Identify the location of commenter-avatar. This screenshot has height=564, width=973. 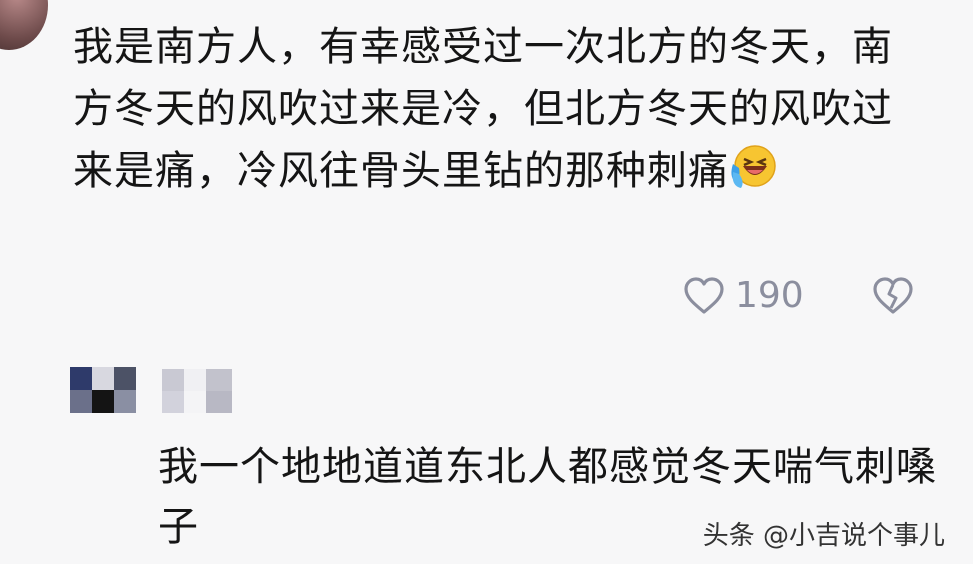
(24, 25).